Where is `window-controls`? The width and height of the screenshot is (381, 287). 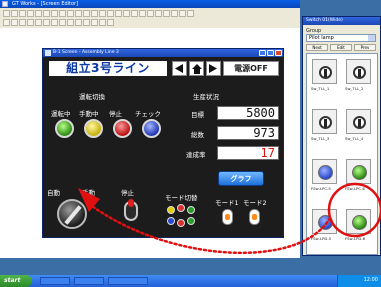 window-controls is located at coordinates (270, 53).